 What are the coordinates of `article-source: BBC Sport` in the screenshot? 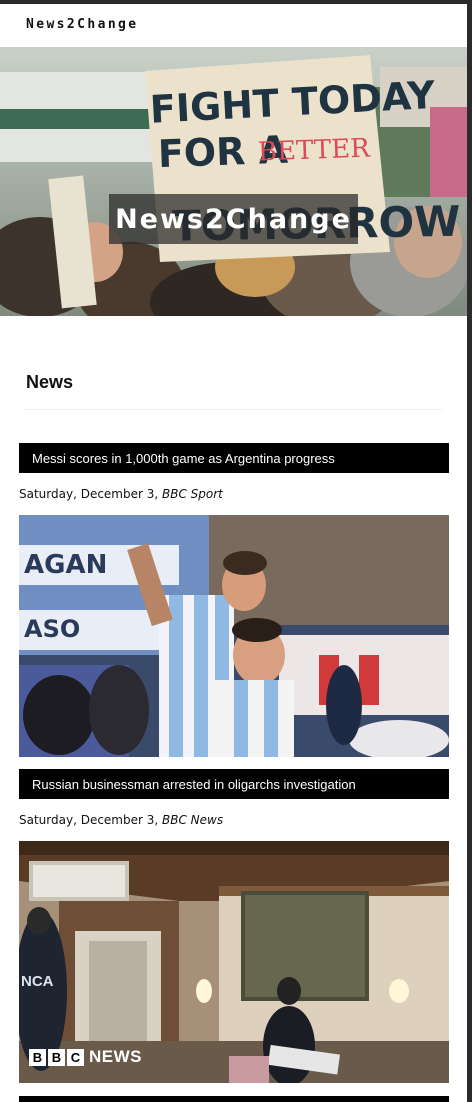 It's located at (192, 494).